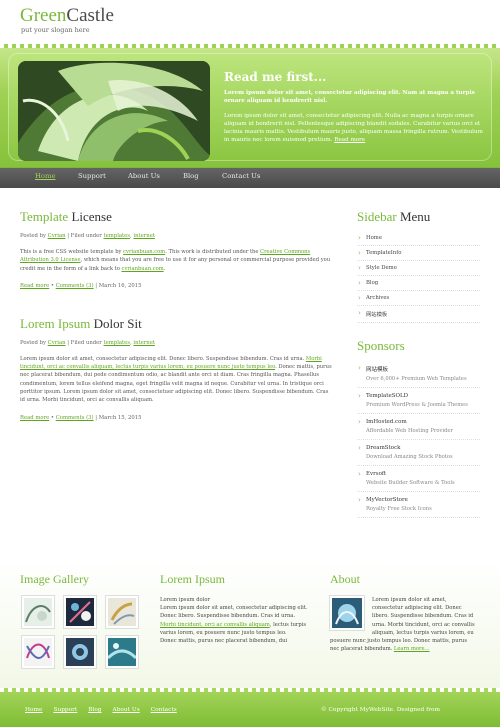 The height and width of the screenshot is (727, 500). I want to click on sponsor-item: Evrsoft Website Builder Software & Tools, so click(418, 479).